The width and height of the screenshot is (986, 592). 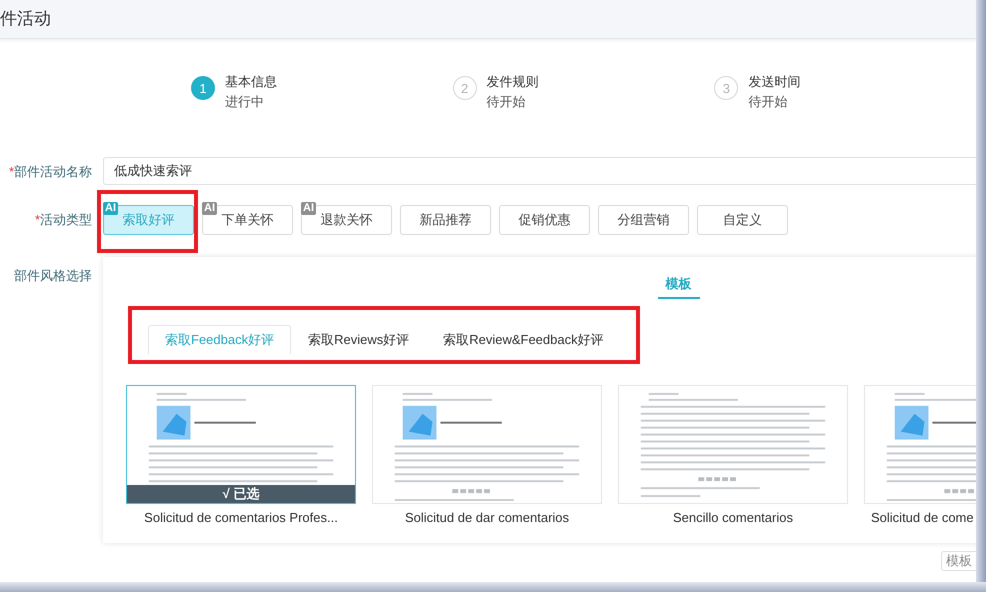 I want to click on field-label: *活动类型, so click(x=63, y=220).